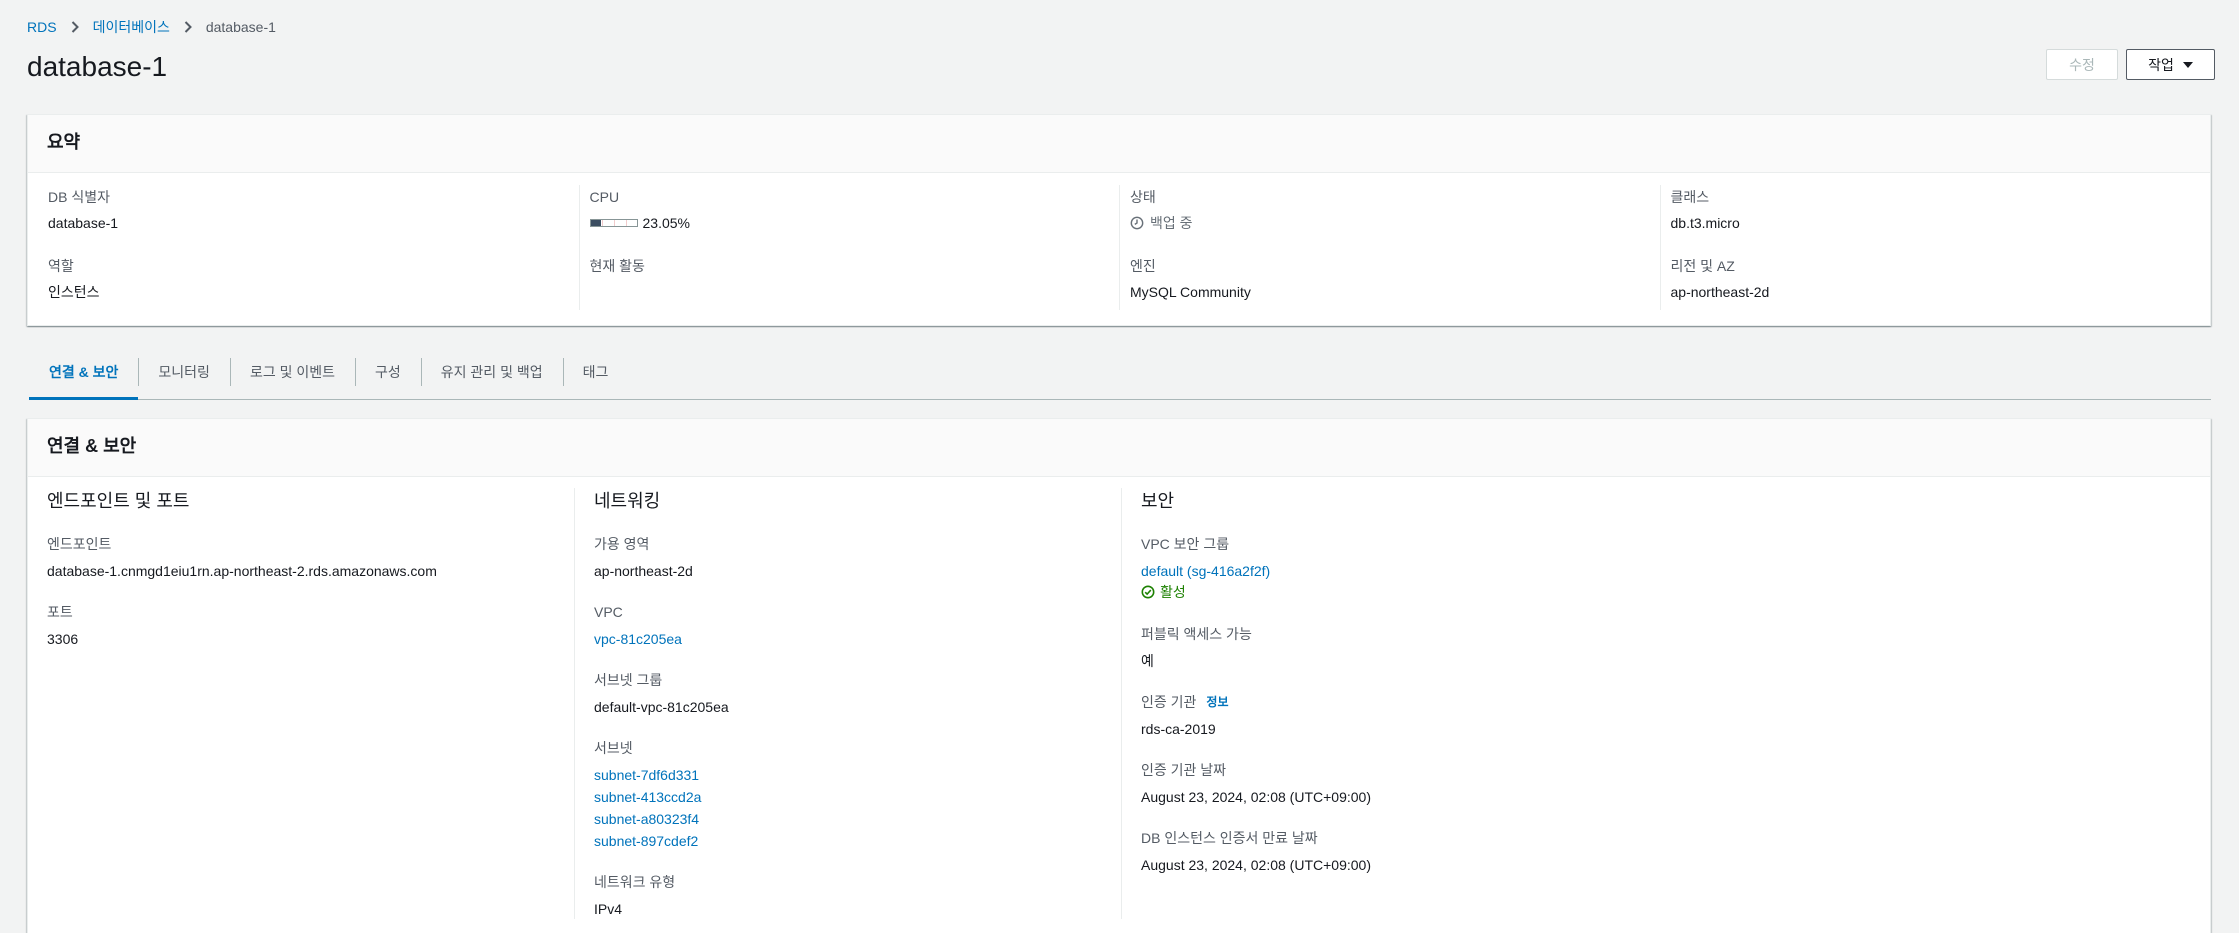 This screenshot has width=2239, height=933. What do you see at coordinates (617, 266) in the screenshot?
I see `current-activity-label: 현재 활동` at bounding box center [617, 266].